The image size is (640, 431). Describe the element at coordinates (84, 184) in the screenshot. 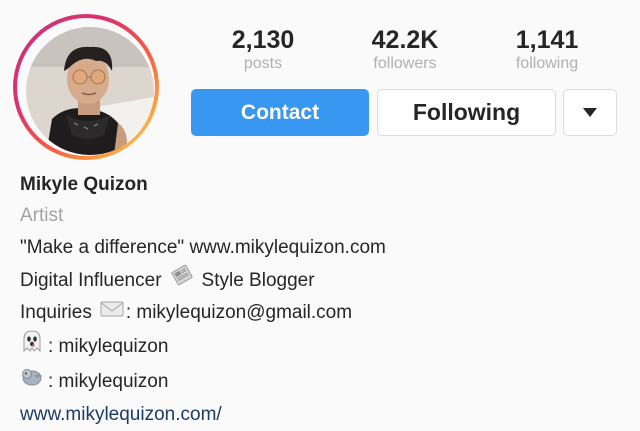

I see `profile-name: Mikyle Quizon` at that location.